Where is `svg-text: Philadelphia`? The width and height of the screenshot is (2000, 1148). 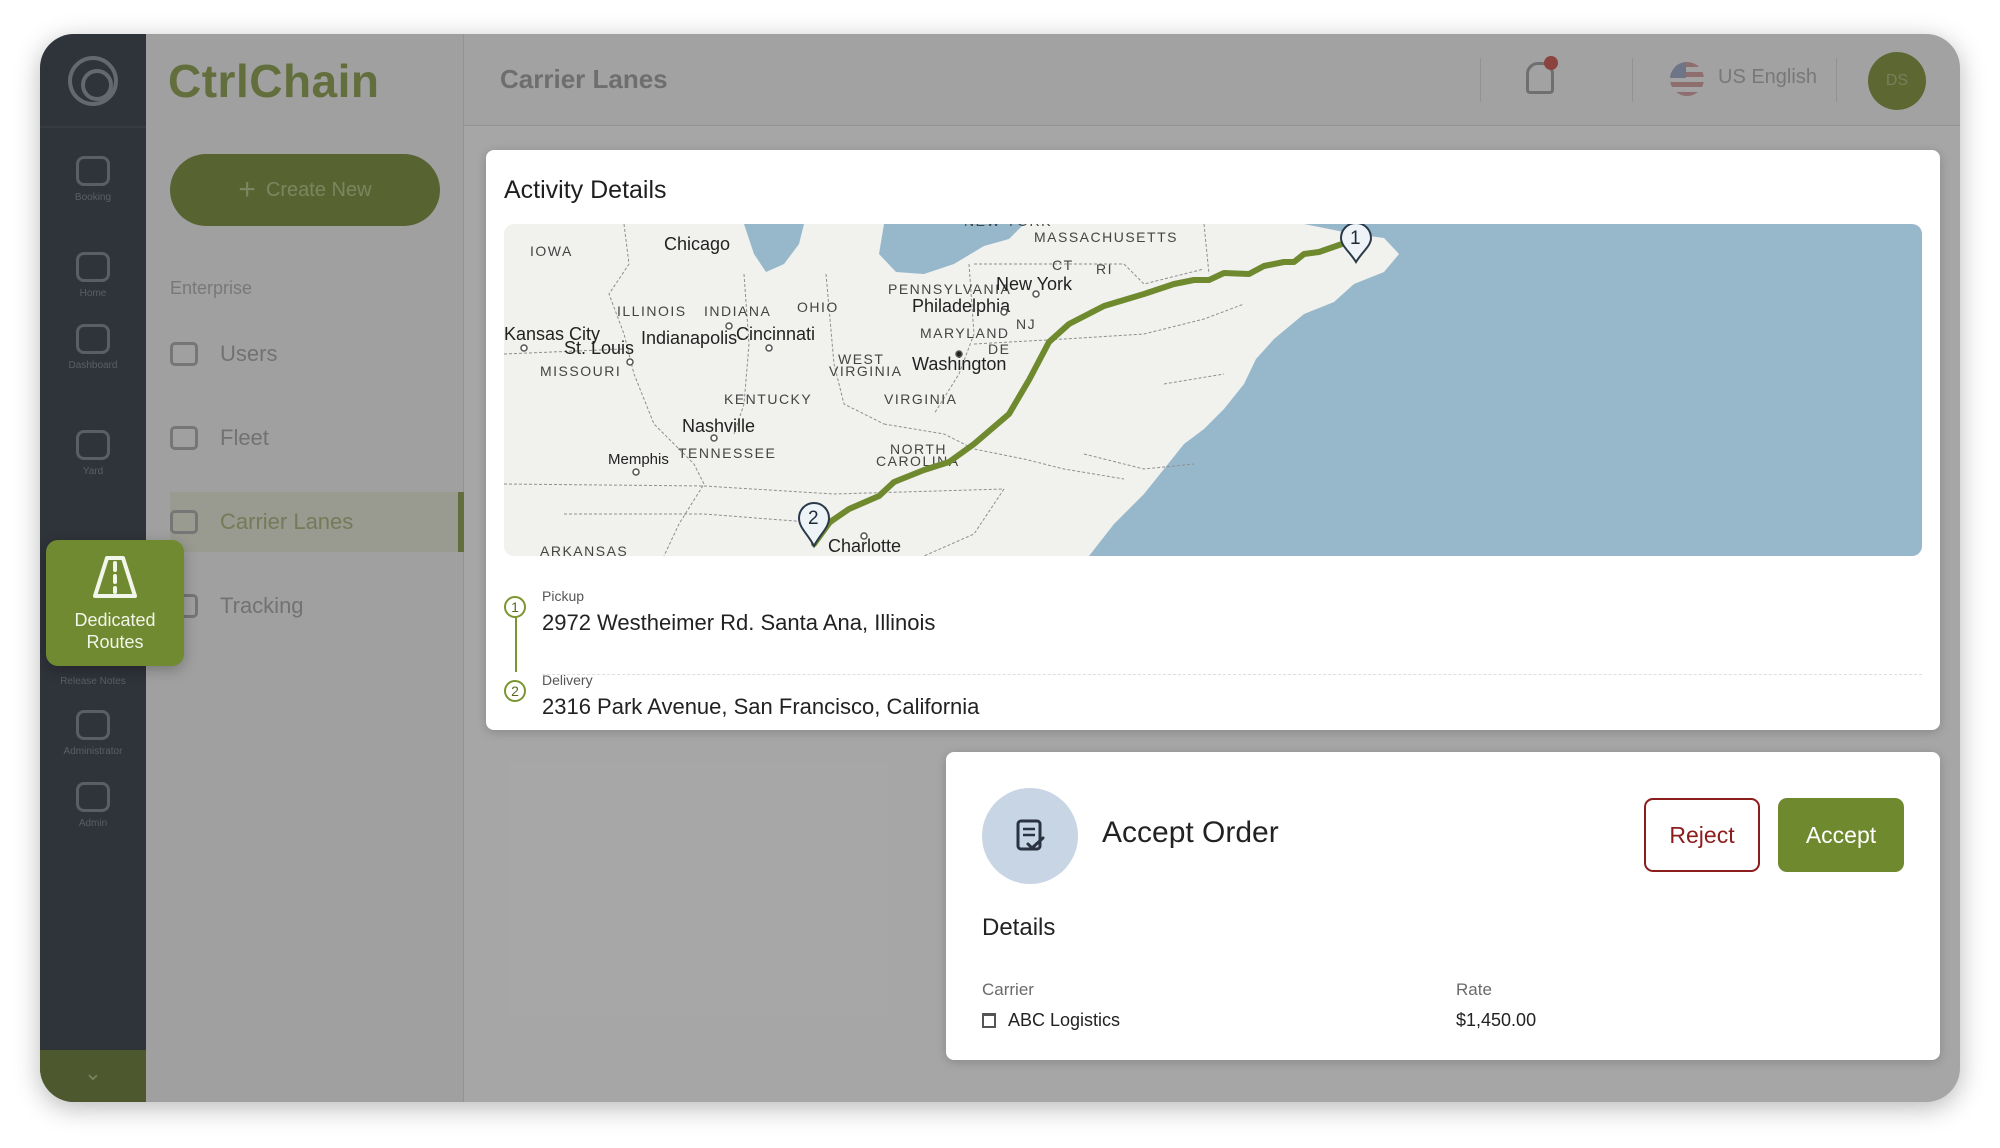 svg-text: Philadelphia is located at coordinates (961, 306).